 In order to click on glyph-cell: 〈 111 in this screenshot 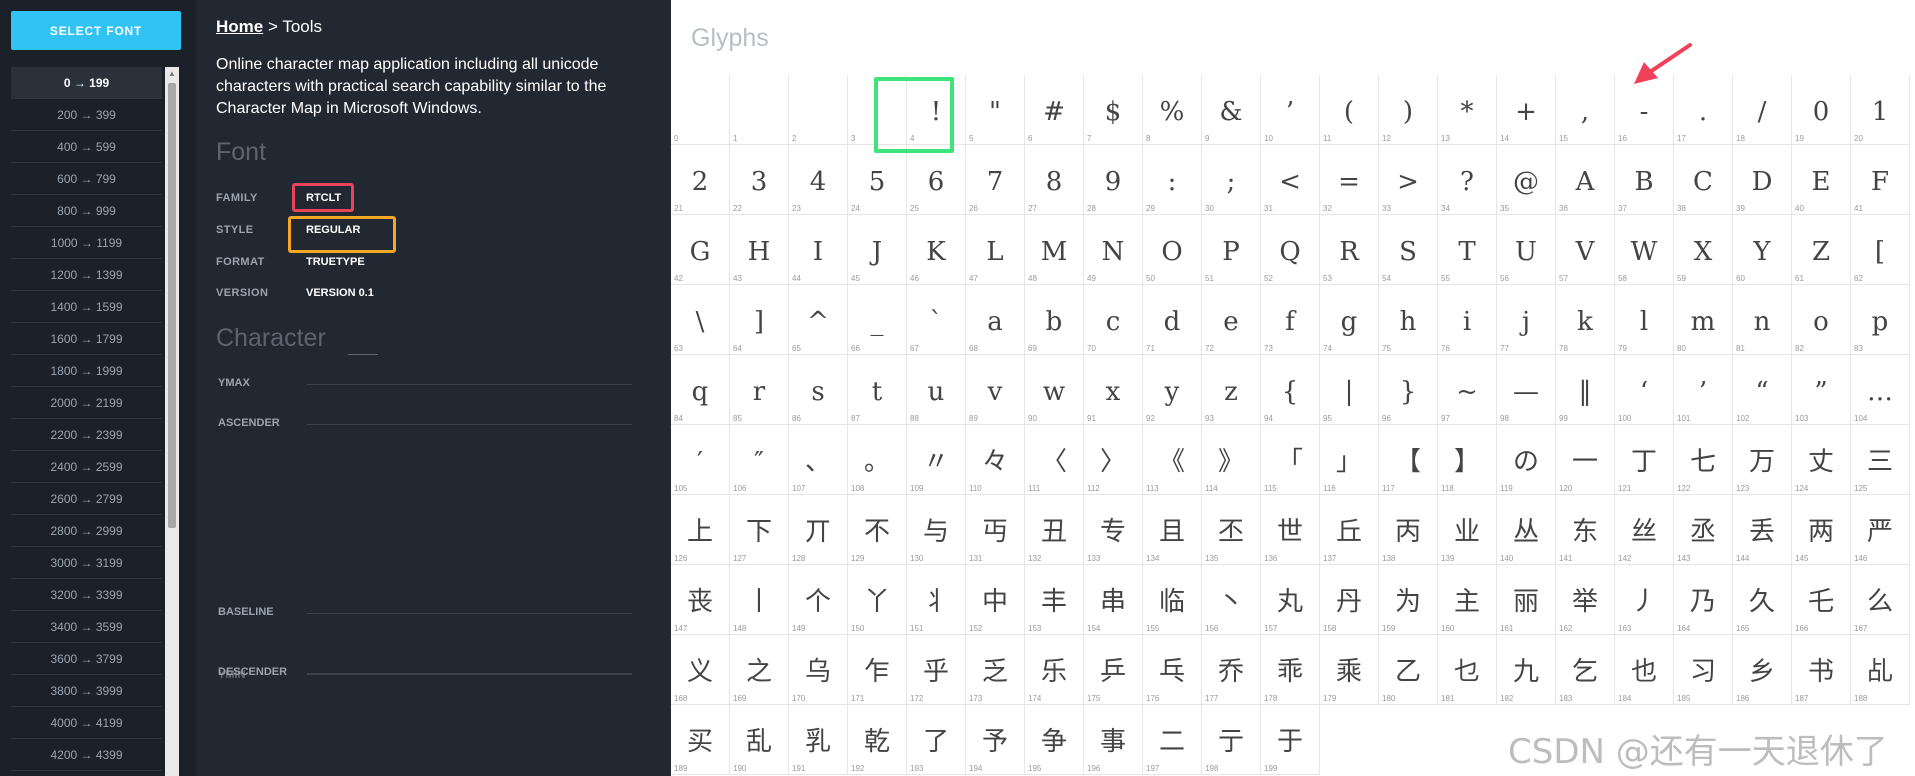, I will do `click(1054, 460)`.